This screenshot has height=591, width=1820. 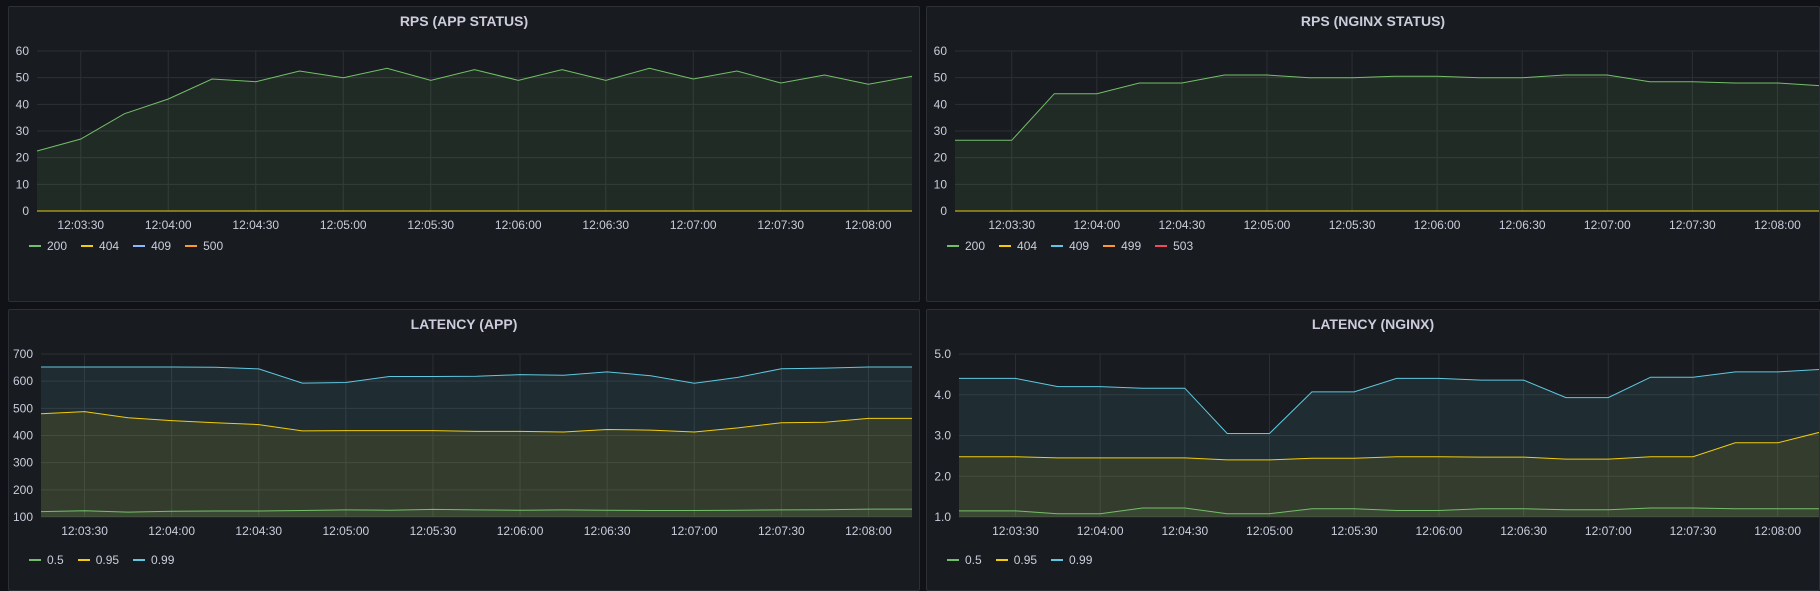 What do you see at coordinates (23, 408) in the screenshot?
I see `y-tick-label: 500` at bounding box center [23, 408].